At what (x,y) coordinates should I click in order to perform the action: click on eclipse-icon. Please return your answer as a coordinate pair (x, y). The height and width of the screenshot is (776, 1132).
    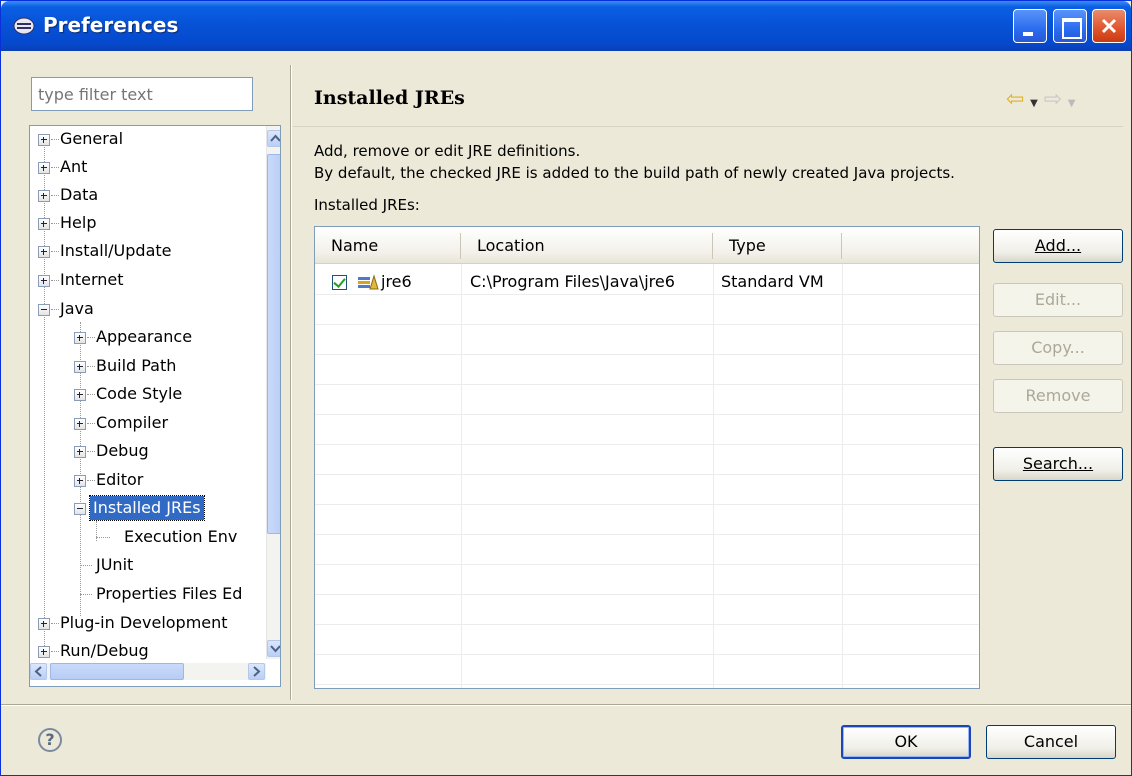
    Looking at the image, I should click on (24, 26).